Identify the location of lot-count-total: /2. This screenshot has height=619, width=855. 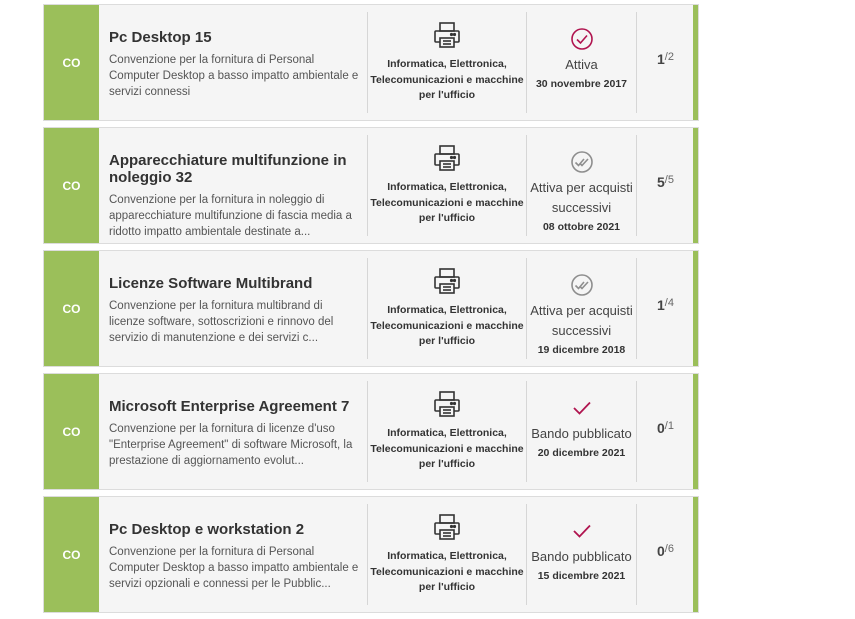
(669, 57).